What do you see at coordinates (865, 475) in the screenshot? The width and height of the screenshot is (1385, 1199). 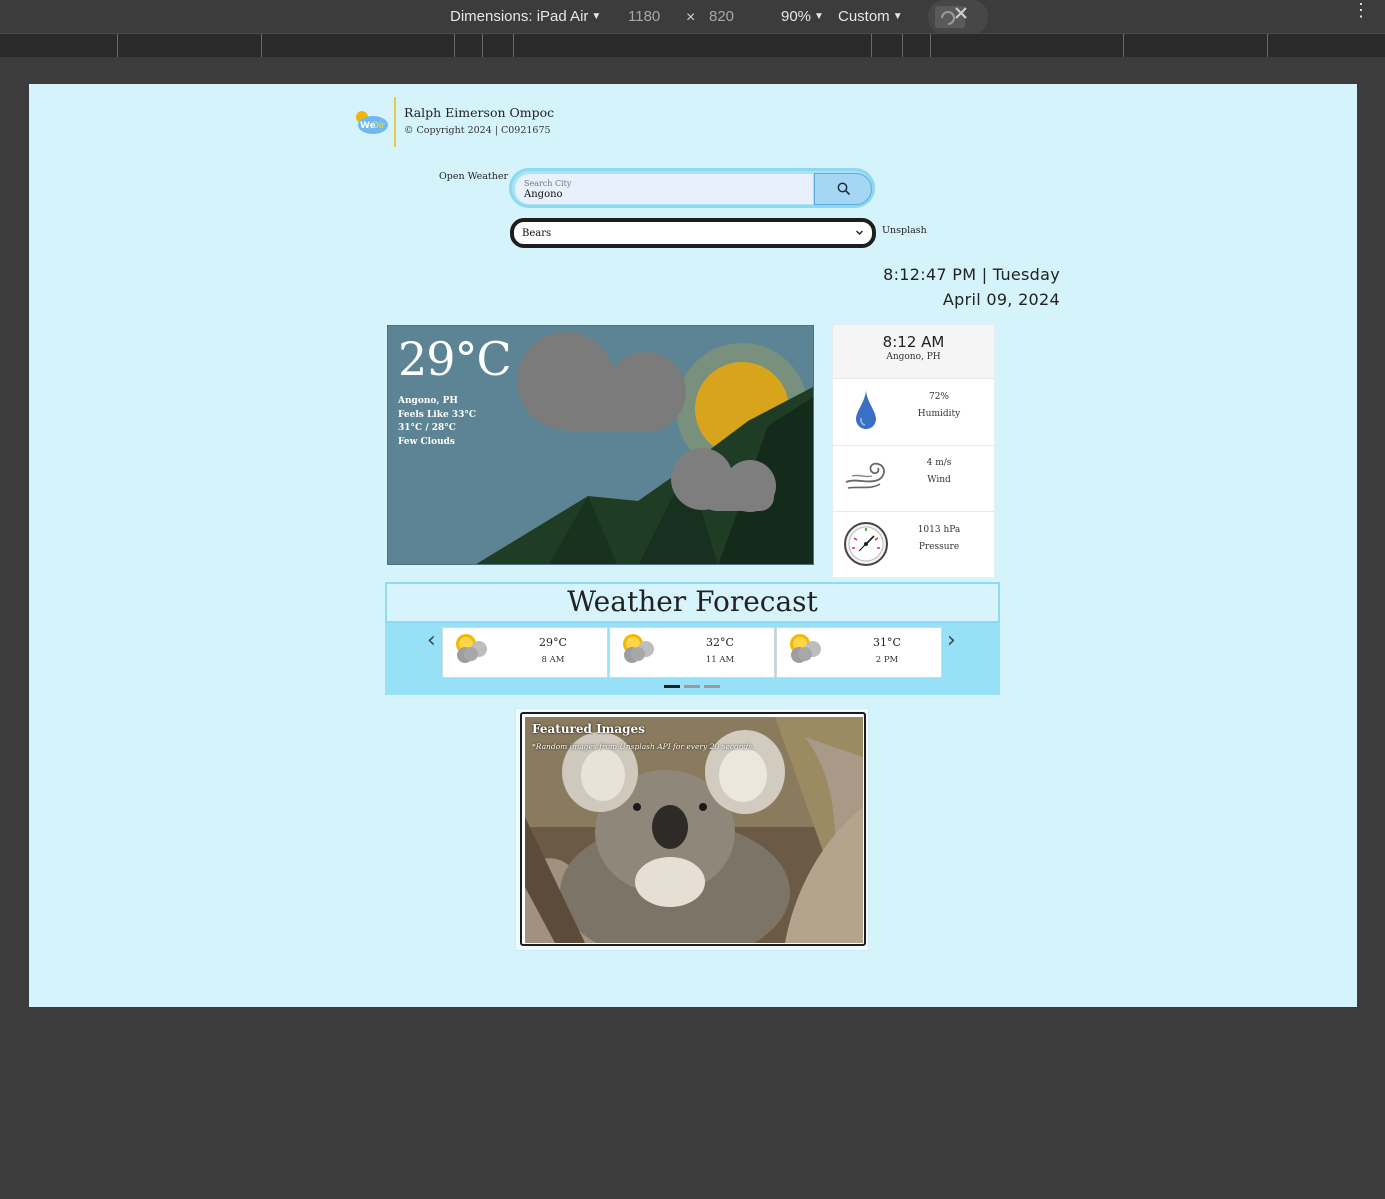 I see `wind-icon` at bounding box center [865, 475].